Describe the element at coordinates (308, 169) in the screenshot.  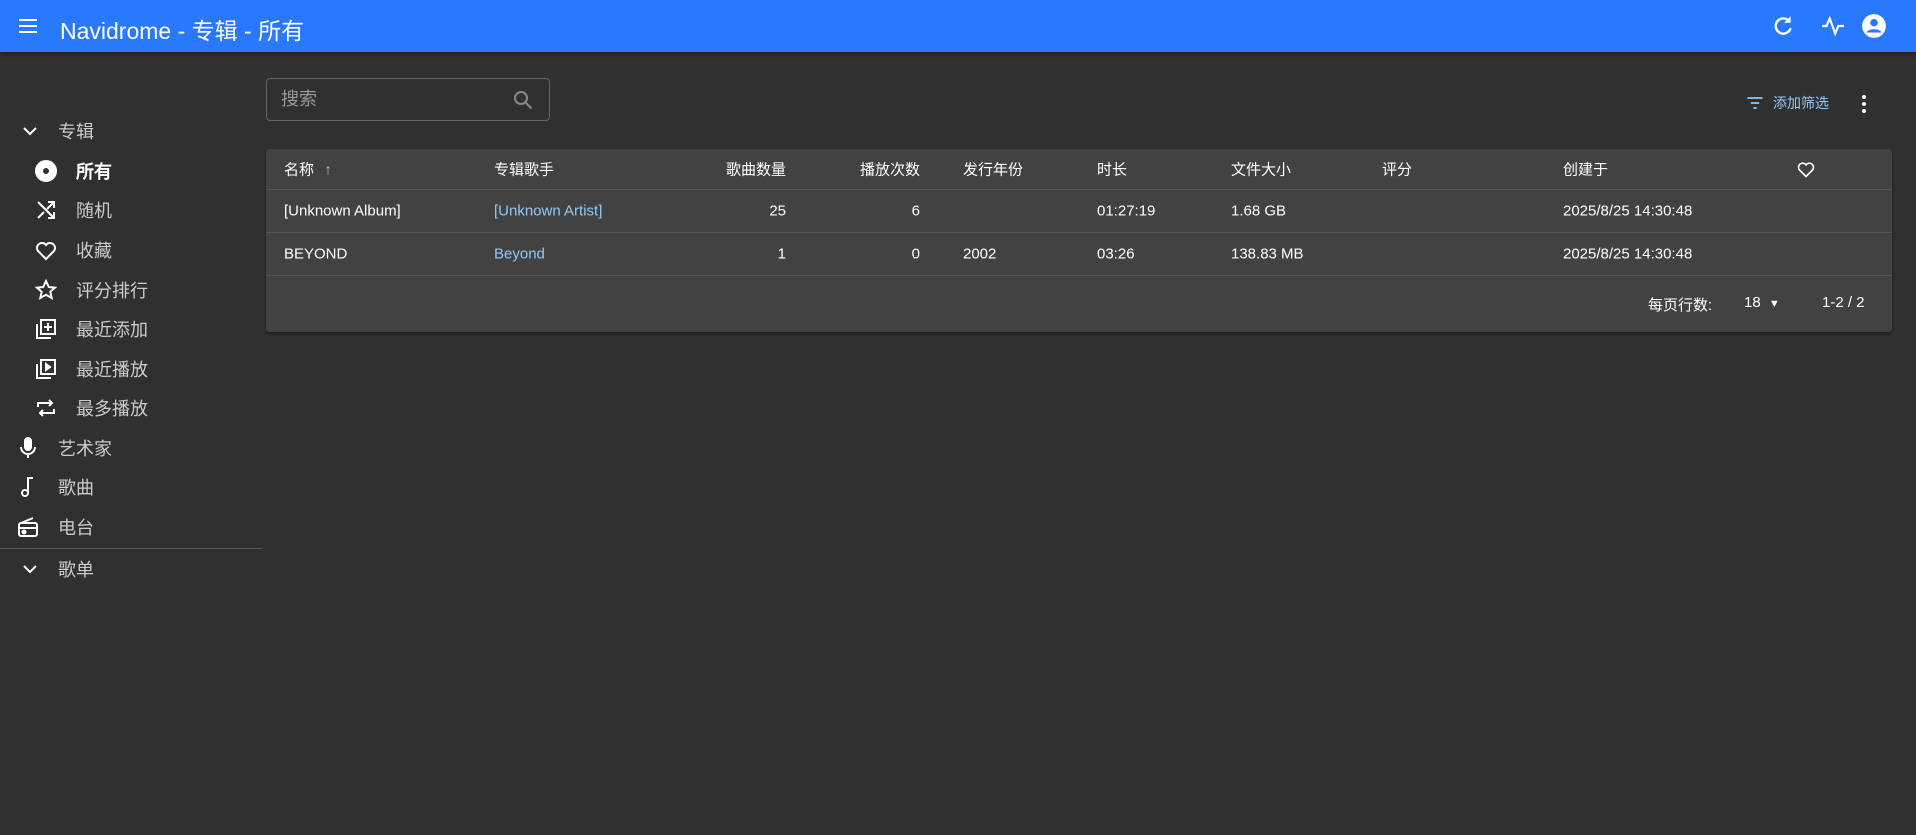
I see `column-header-name: 名称 ↑` at that location.